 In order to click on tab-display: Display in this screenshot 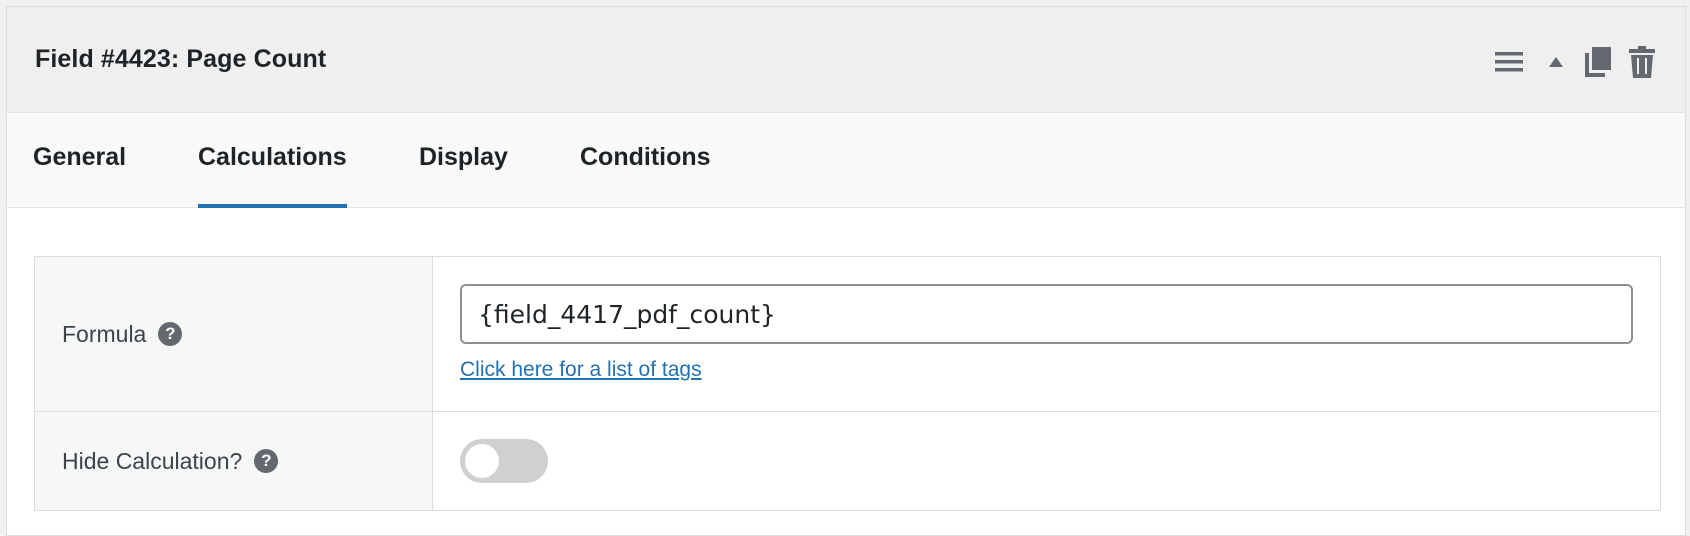, I will do `click(463, 175)`.